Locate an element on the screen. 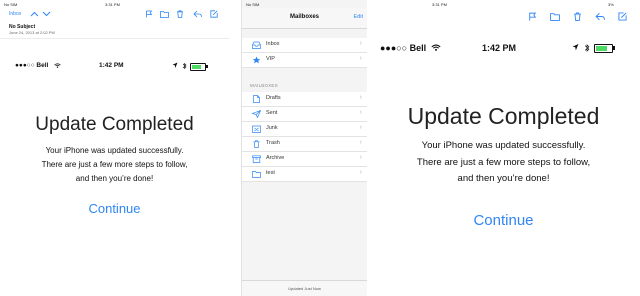  mailboxes-section-label: MAILBOXES is located at coordinates (264, 85).